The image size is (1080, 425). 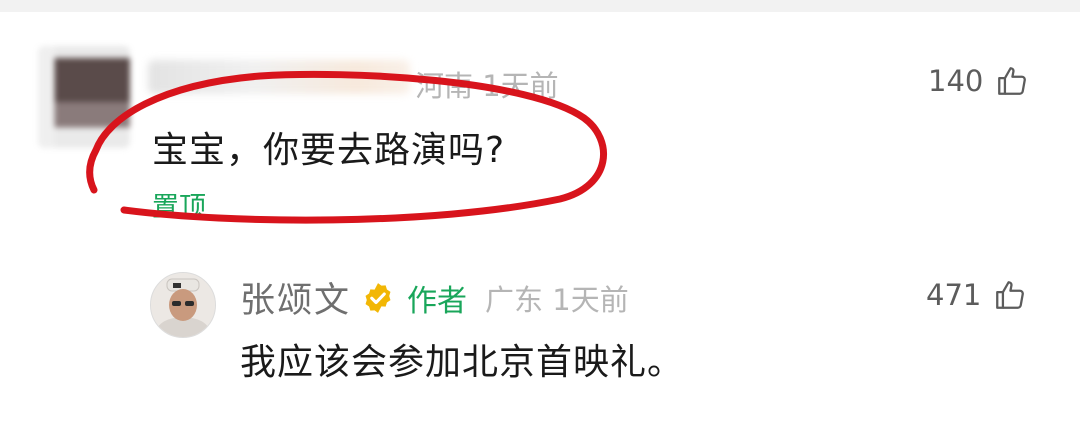 I want to click on pinned-badge: 置顶, so click(x=179, y=207).